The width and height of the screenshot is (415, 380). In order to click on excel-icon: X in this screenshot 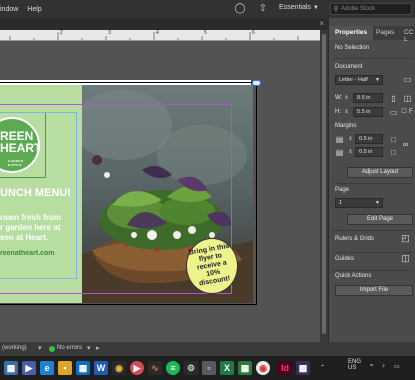, I will do `click(227, 368)`.